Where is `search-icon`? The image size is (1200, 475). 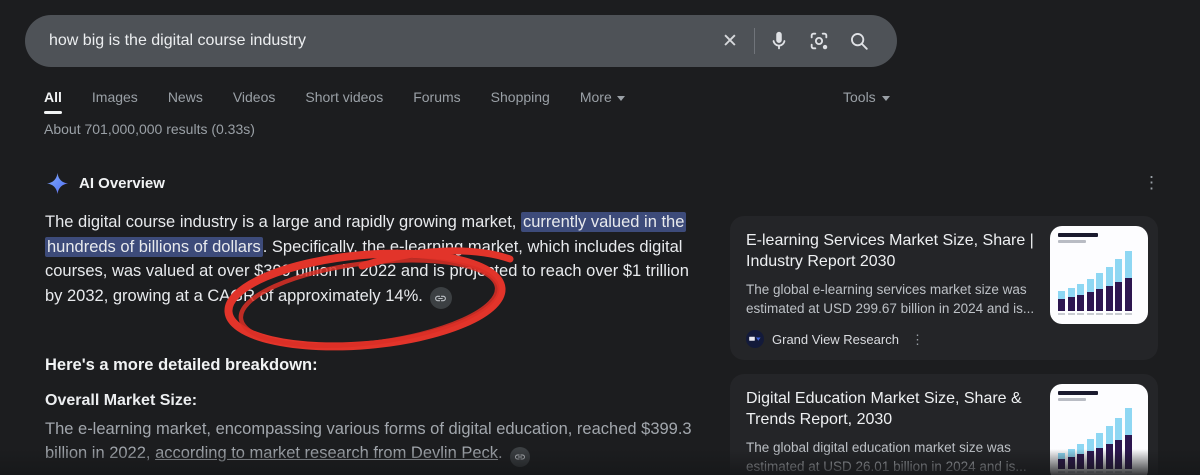 search-icon is located at coordinates (859, 41).